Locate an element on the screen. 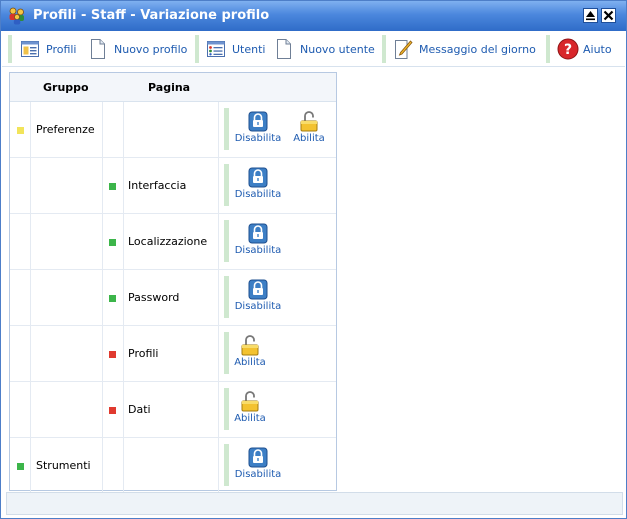 This screenshot has height=519, width=627. group-name: Preferenze is located at coordinates (65, 129).